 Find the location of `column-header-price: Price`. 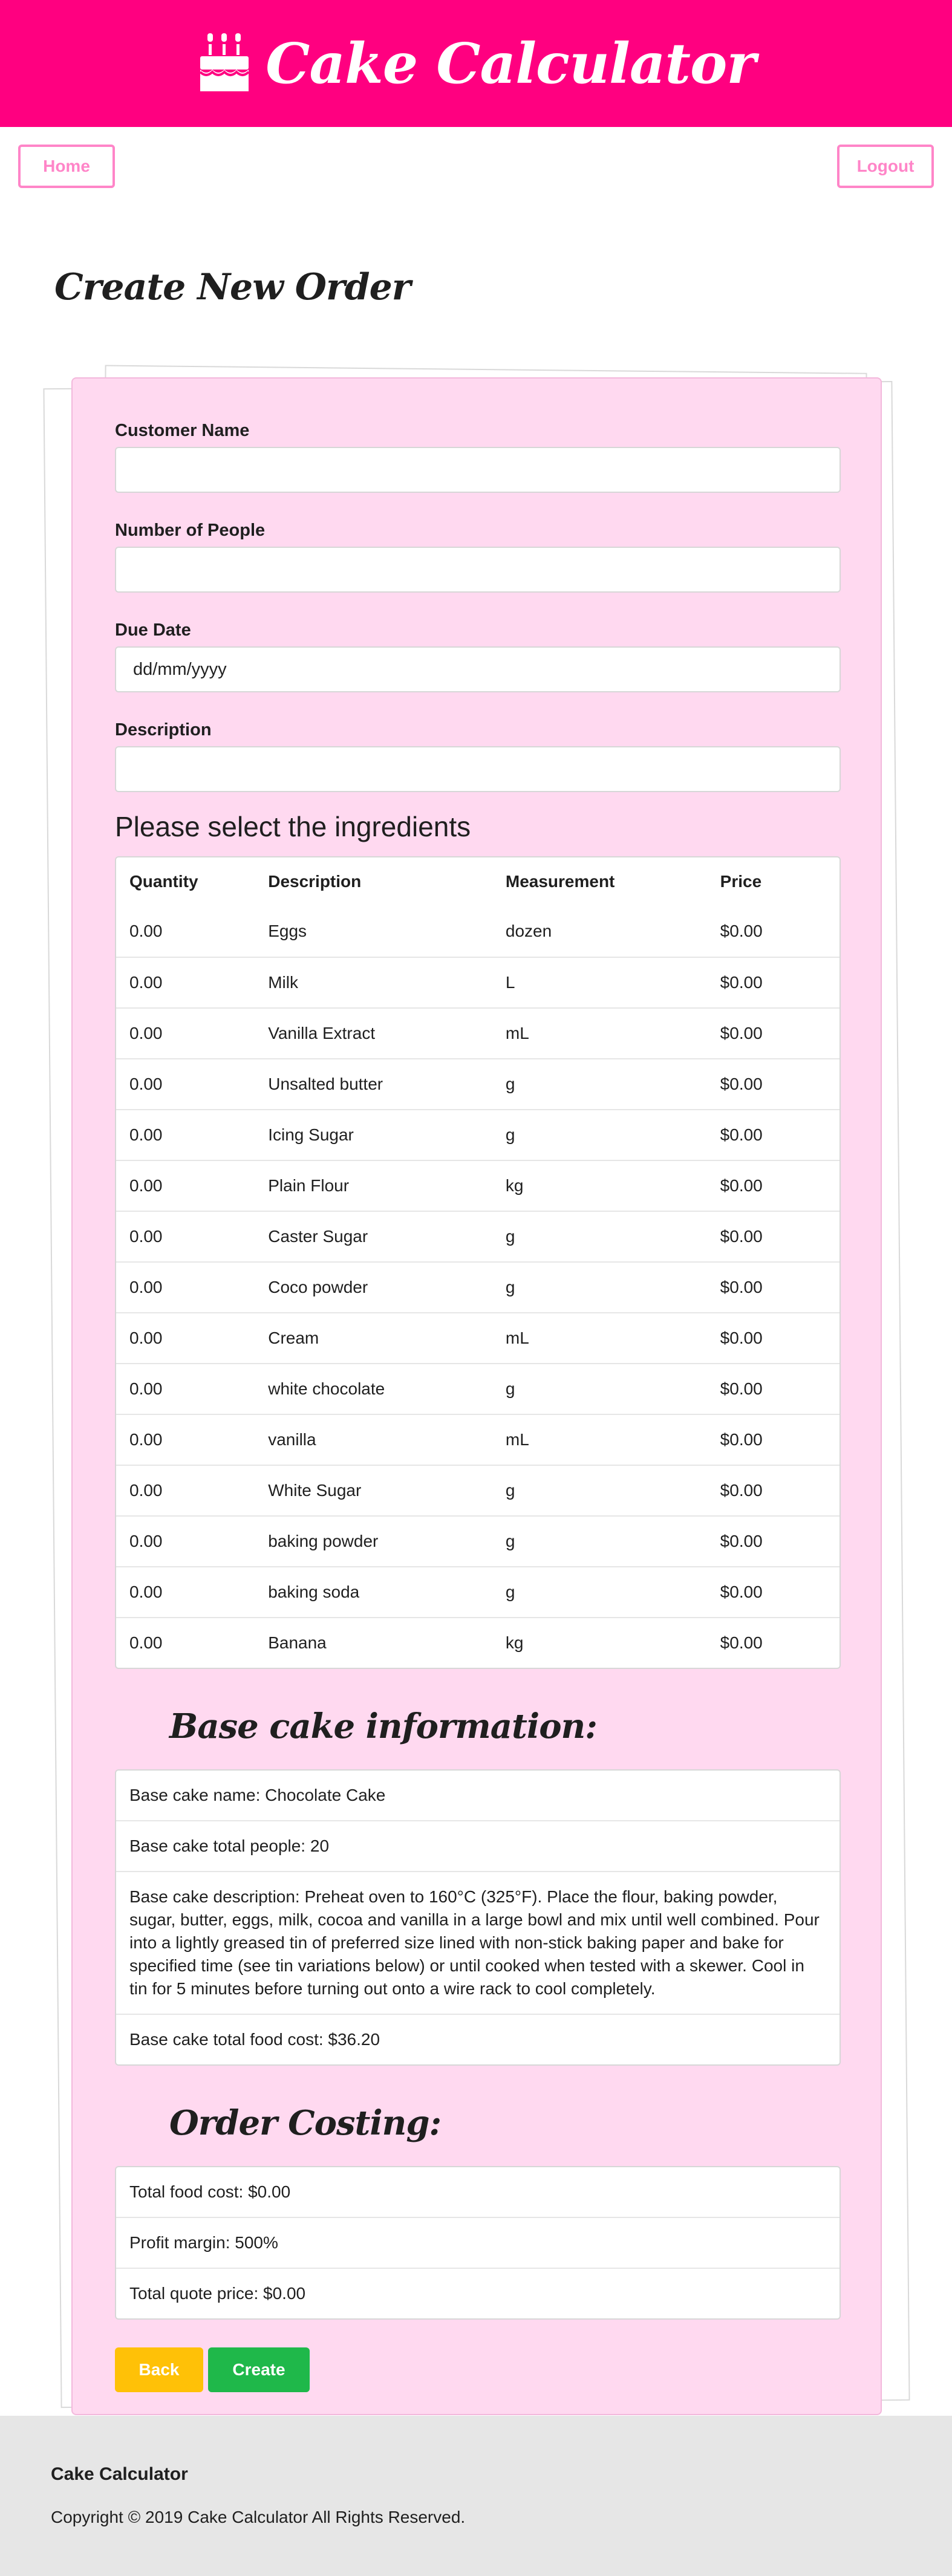

column-header-price: Price is located at coordinates (741, 881).